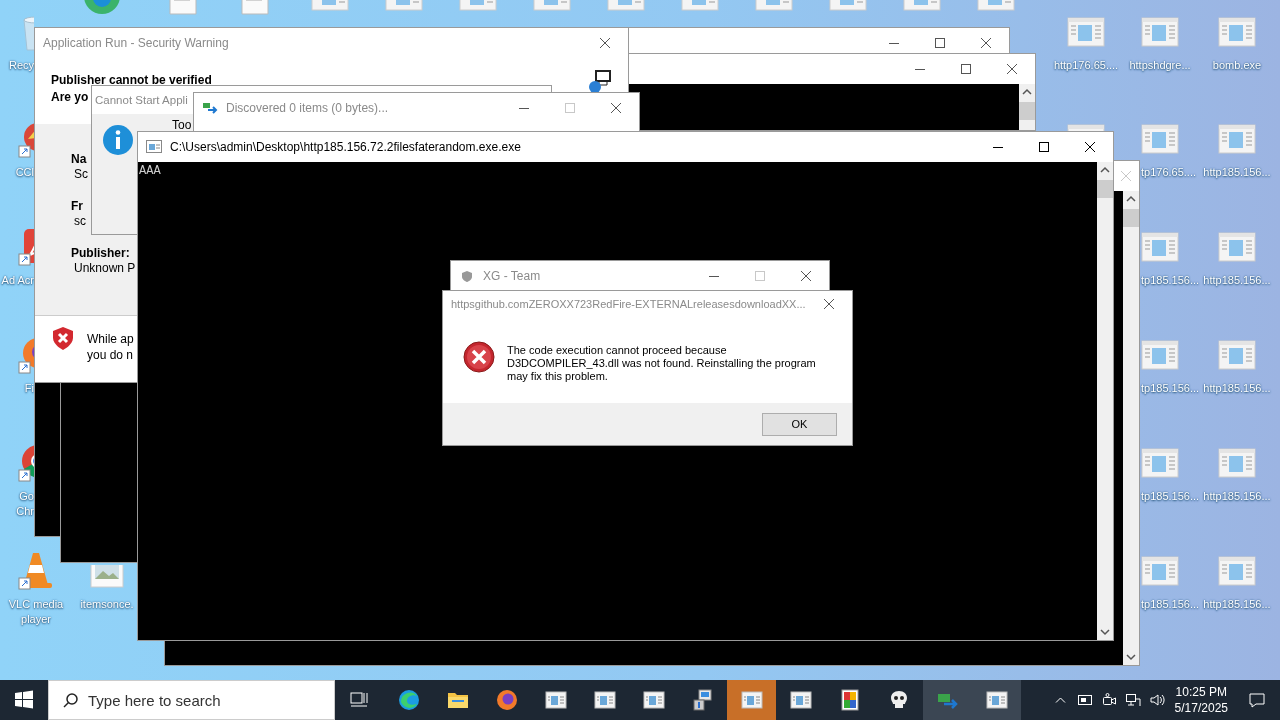 This screenshot has height=720, width=1280. Describe the element at coordinates (70, 97) in the screenshot. I see `warning-heading: Are yo` at that location.